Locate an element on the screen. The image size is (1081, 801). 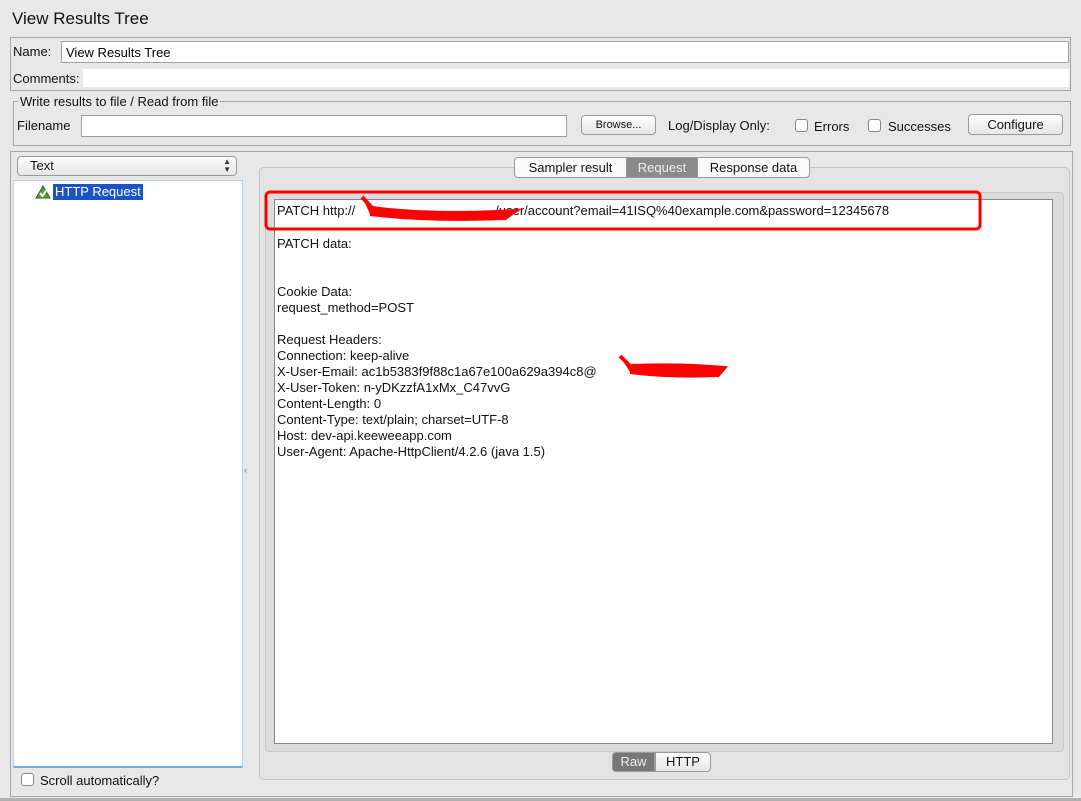
http-button: HTTP is located at coordinates (683, 762).